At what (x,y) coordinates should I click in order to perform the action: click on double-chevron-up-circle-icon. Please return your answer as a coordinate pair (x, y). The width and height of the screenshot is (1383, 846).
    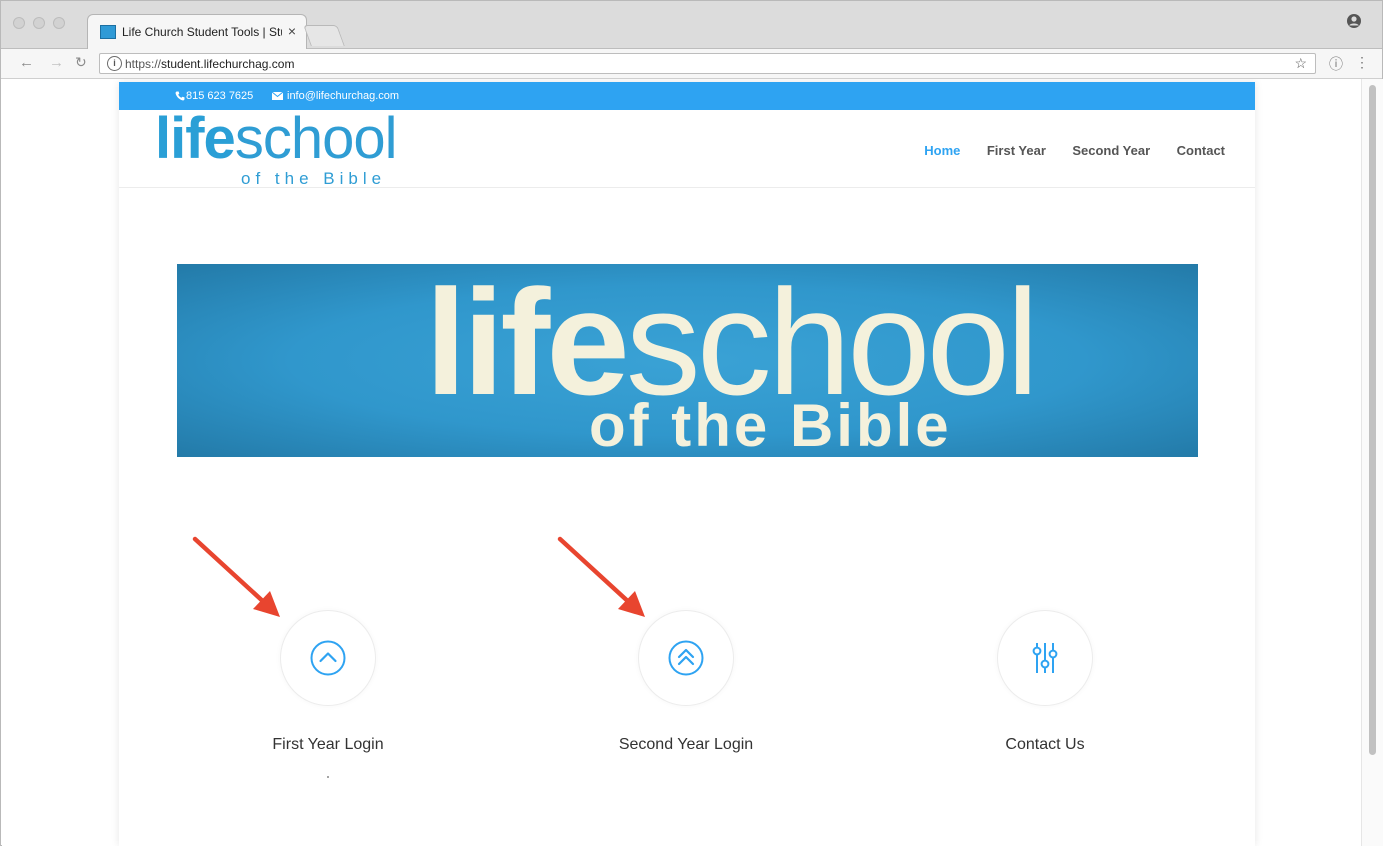
    Looking at the image, I should click on (686, 658).